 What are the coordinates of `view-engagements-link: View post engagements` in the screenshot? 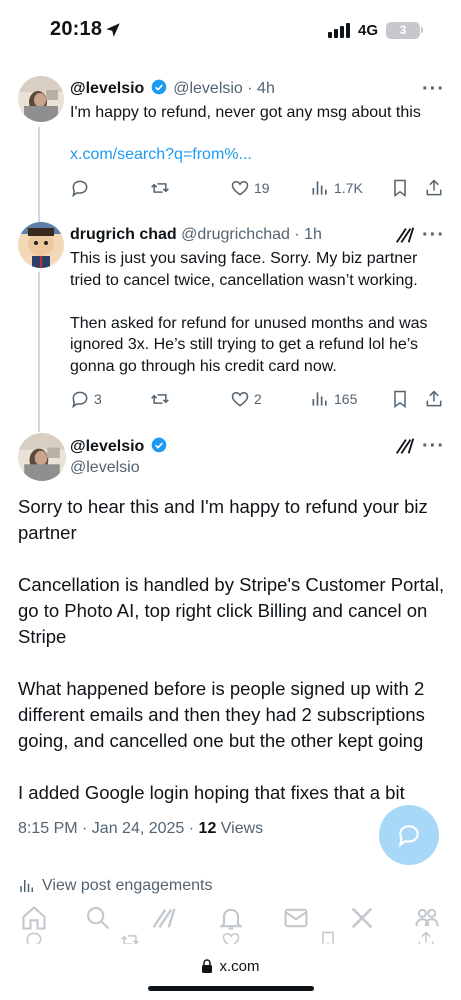 It's located at (115, 886).